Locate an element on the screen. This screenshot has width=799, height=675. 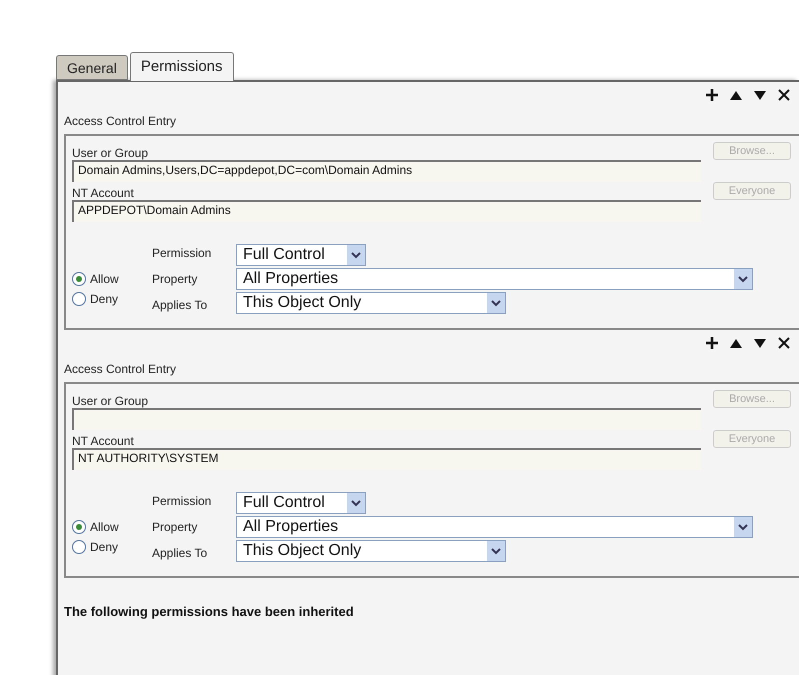
tab: General is located at coordinates (92, 67).